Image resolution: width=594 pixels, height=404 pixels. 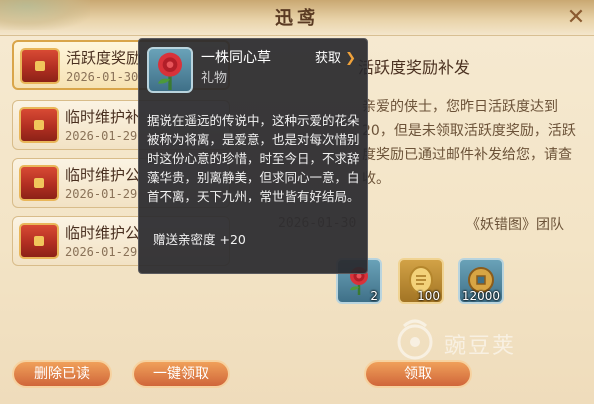 I want to click on acquire-link: 获取 ❯, so click(x=335, y=56).